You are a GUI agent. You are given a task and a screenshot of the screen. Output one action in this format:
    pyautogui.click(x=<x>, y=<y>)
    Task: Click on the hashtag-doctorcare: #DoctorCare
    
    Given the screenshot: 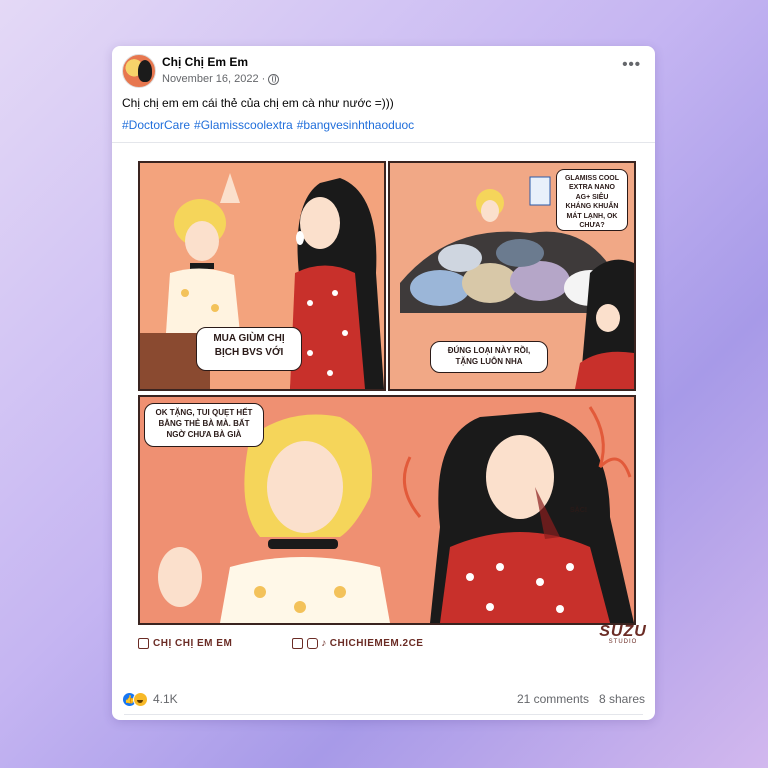 What is the action you would take?
    pyautogui.click(x=156, y=125)
    